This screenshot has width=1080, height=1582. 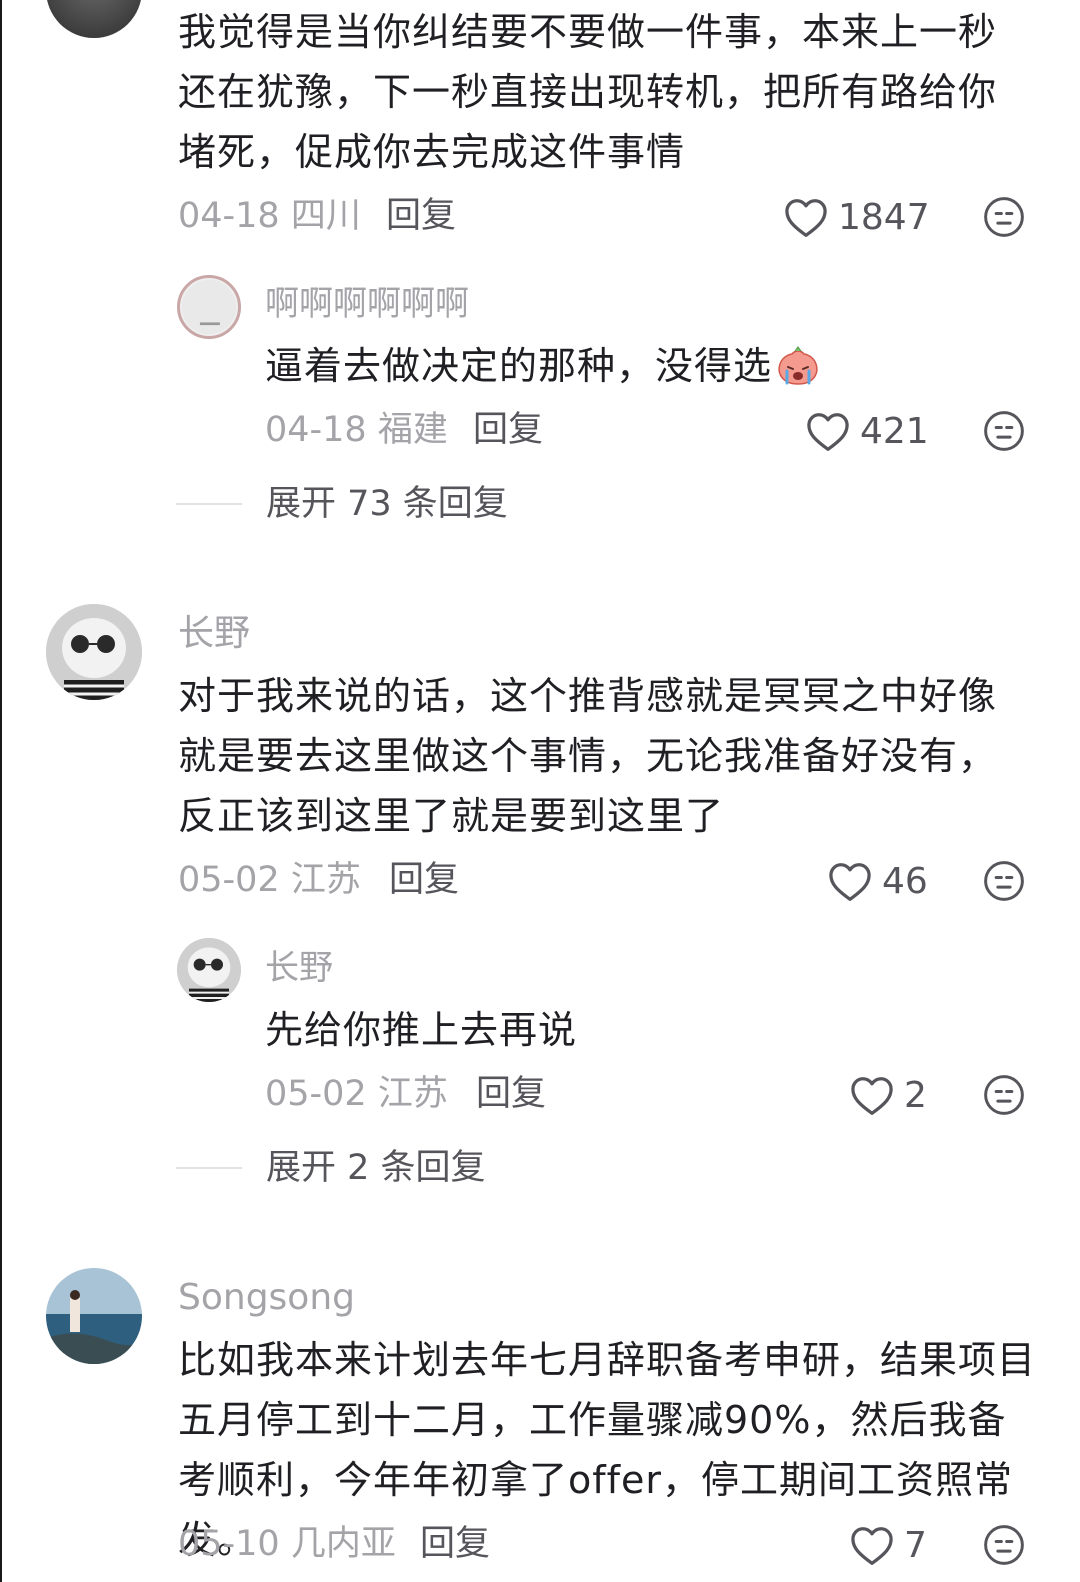 I want to click on like-count: 1847, so click(x=884, y=217).